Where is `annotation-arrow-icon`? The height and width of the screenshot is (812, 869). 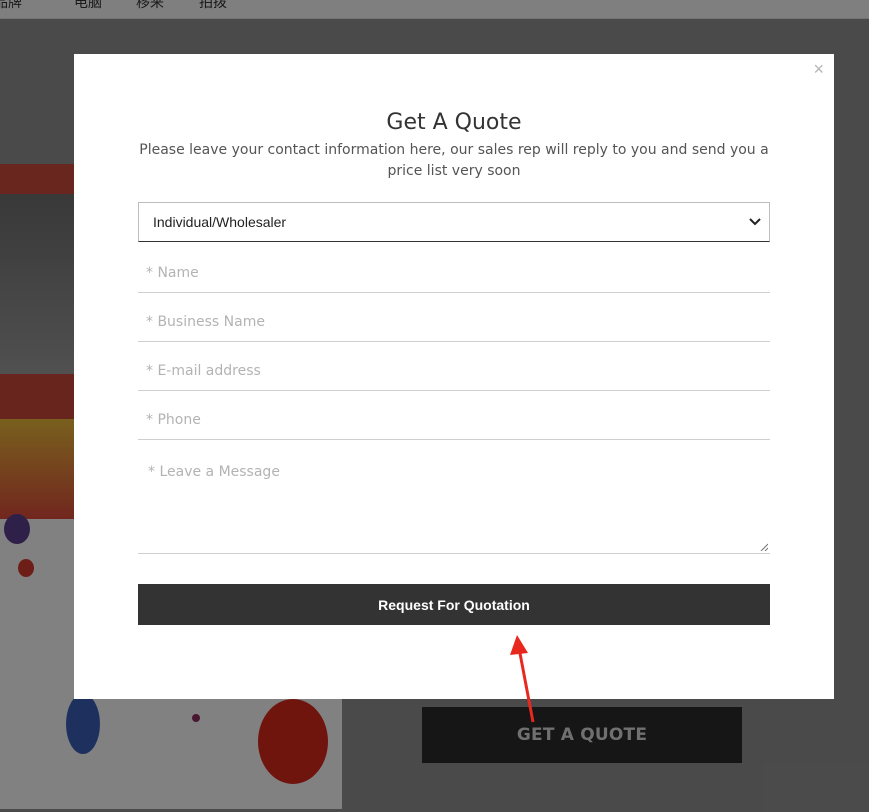
annotation-arrow-icon is located at coordinates (522, 679).